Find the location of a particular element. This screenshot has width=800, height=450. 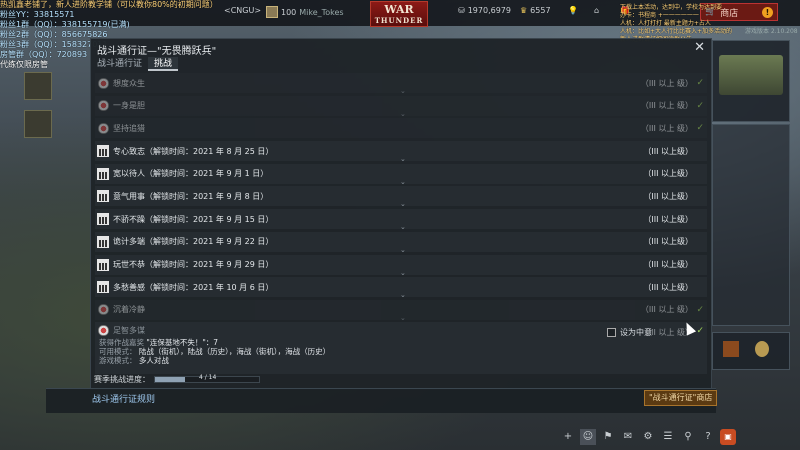

challenge-medal-icon is located at coordinates (103, 330).